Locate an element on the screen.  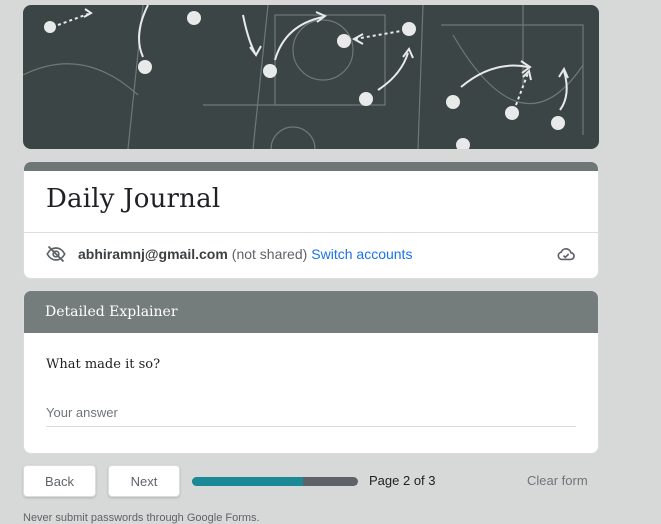
answer-input: Your answer is located at coordinates (311, 416).